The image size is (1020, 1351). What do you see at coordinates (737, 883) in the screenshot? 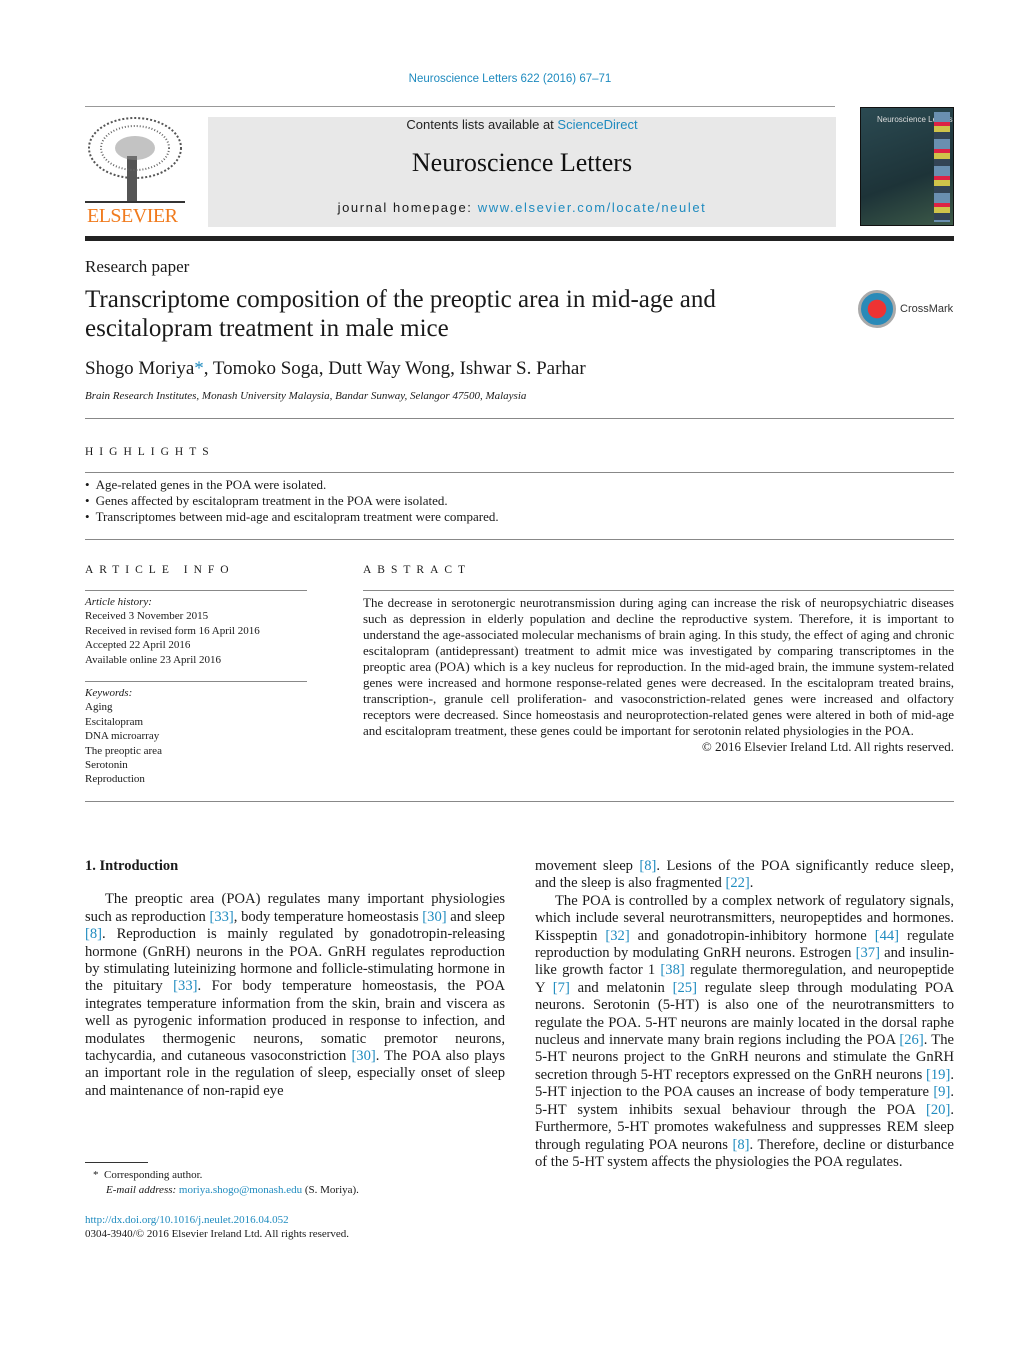
I see `citation-link: [22]` at bounding box center [737, 883].